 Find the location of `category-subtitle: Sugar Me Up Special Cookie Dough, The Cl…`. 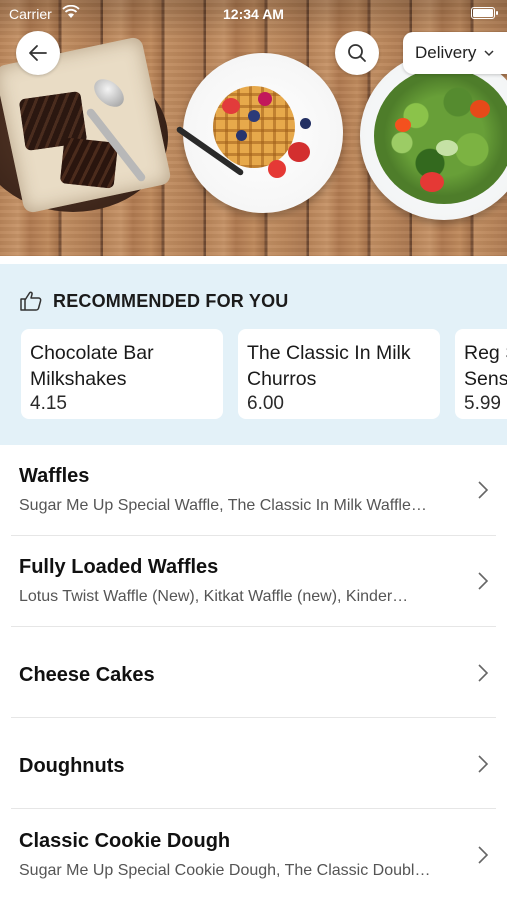

category-subtitle: Sugar Me Up Special Cookie Dough, The Cl… is located at coordinates (225, 870).